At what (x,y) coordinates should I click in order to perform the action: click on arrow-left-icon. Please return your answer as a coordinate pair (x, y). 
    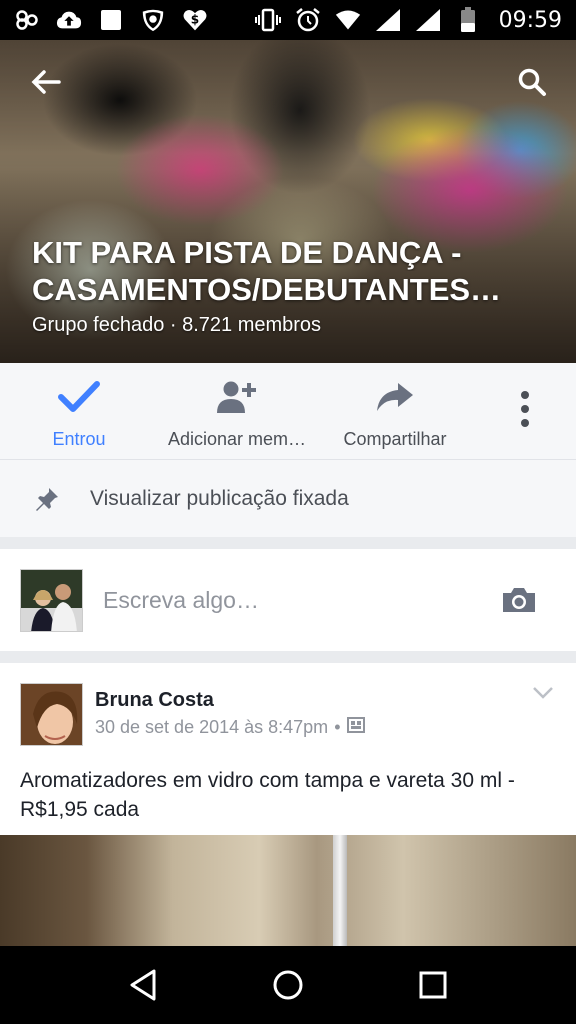
    Looking at the image, I should click on (46, 82).